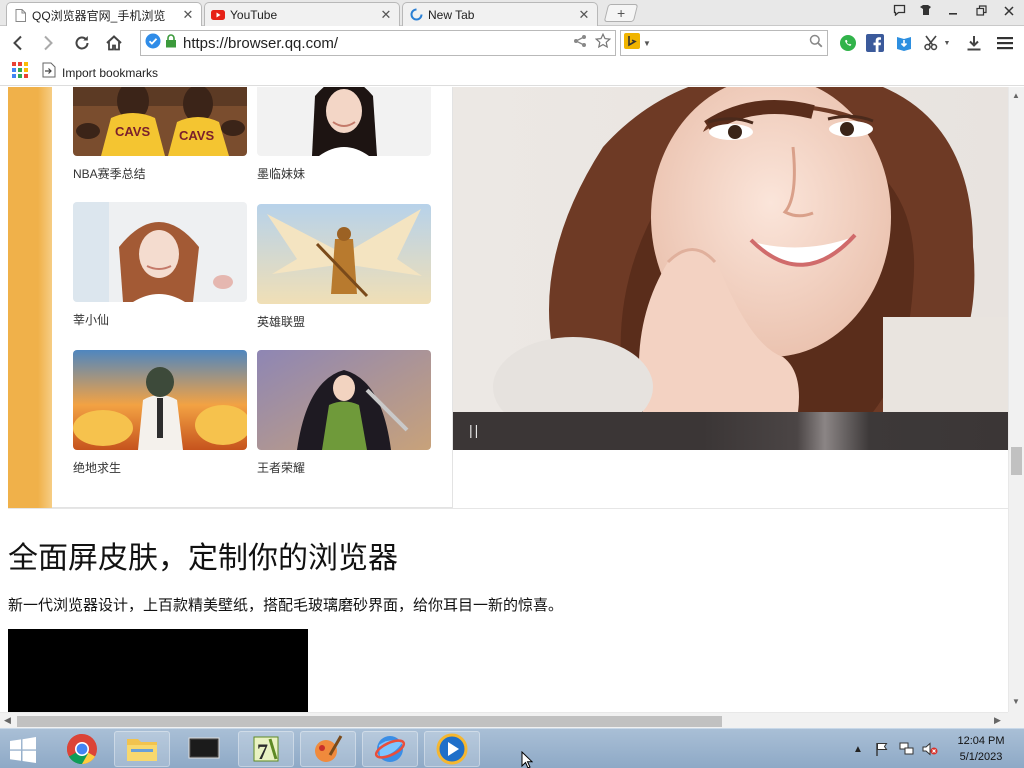 The height and width of the screenshot is (768, 1024). I want to click on tab-title: YouTube, so click(254, 14).